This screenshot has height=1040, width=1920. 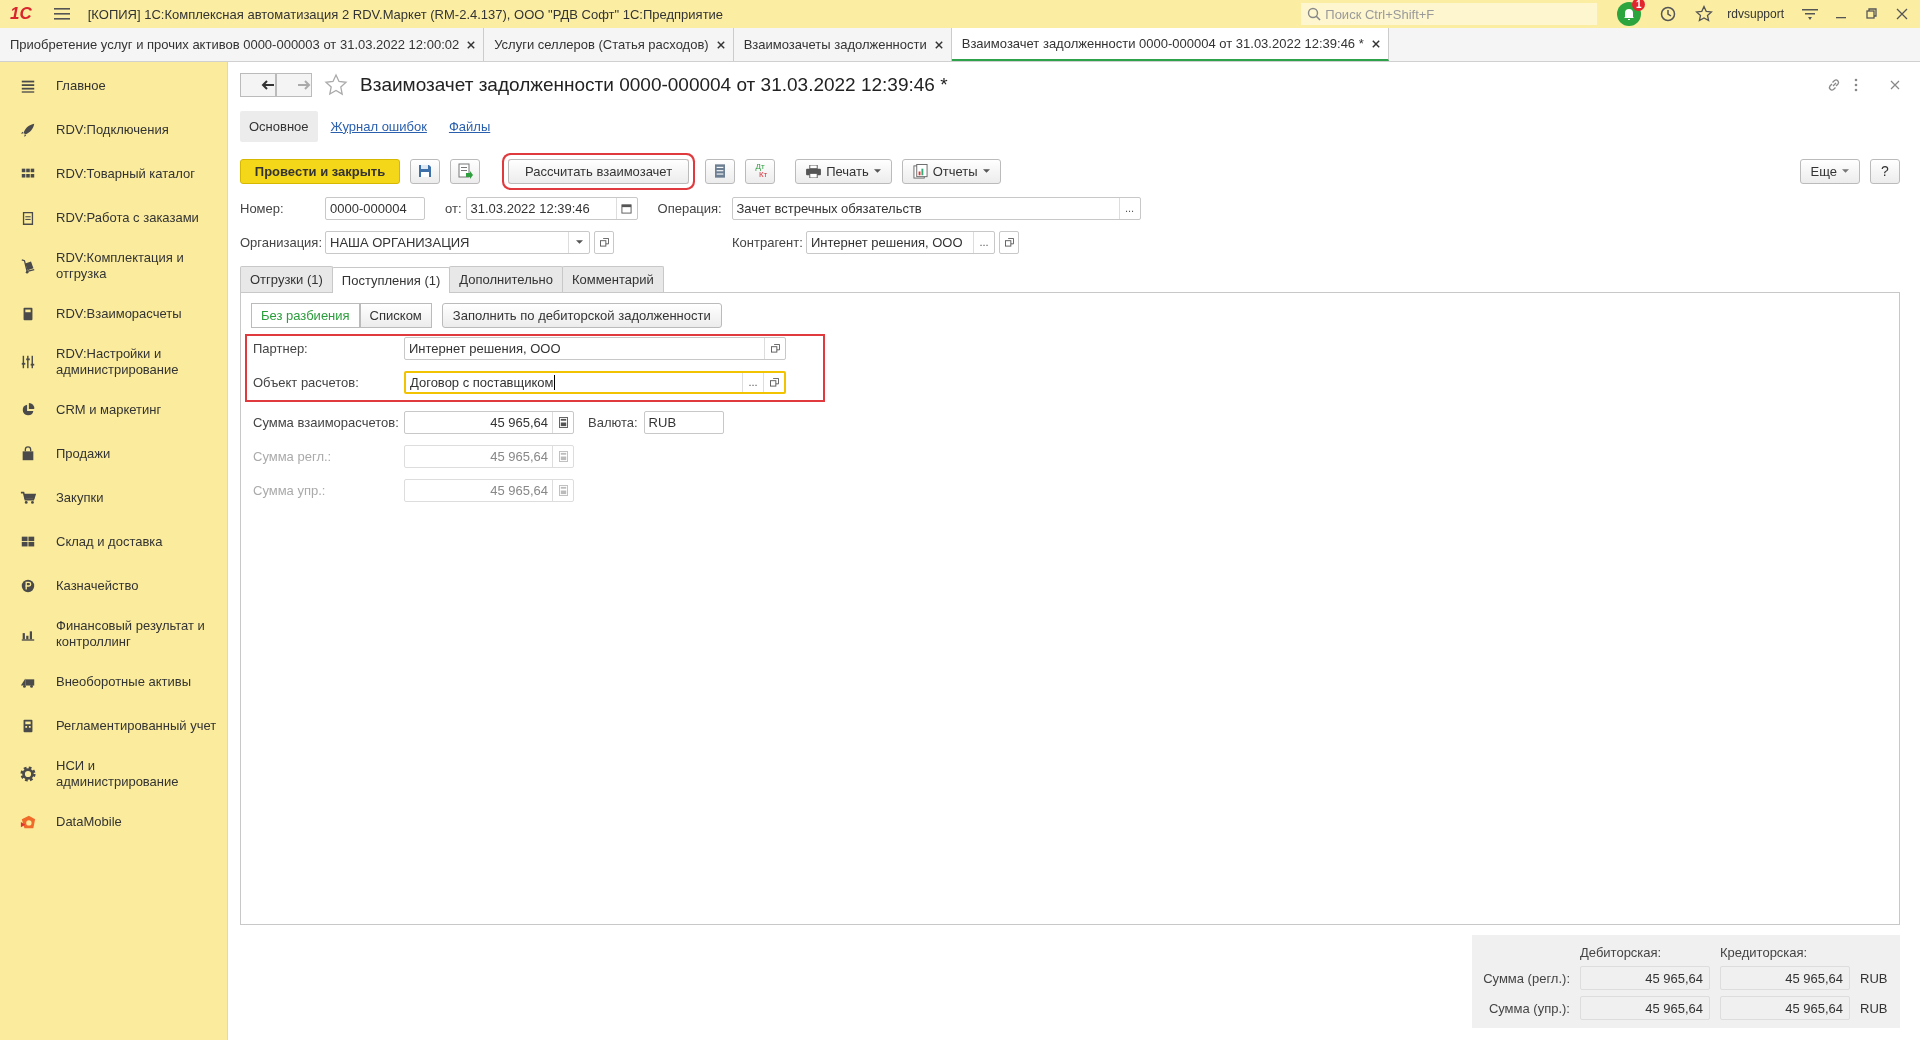 I want to click on column-header: Дебиторская:, so click(x=1621, y=952).